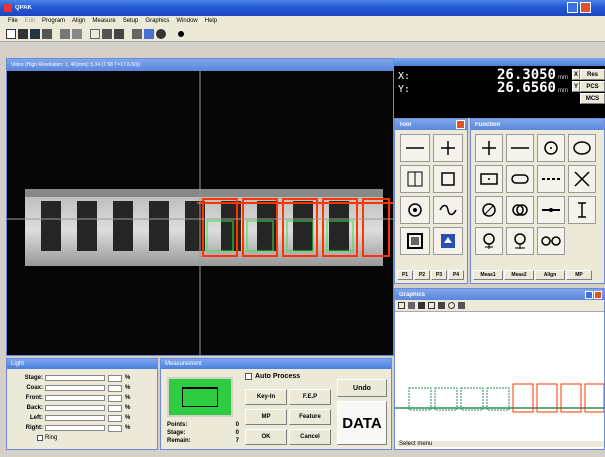 The image size is (605, 457). What do you see at coordinates (520, 179) in the screenshot?
I see `fn-slot-icon` at bounding box center [520, 179].